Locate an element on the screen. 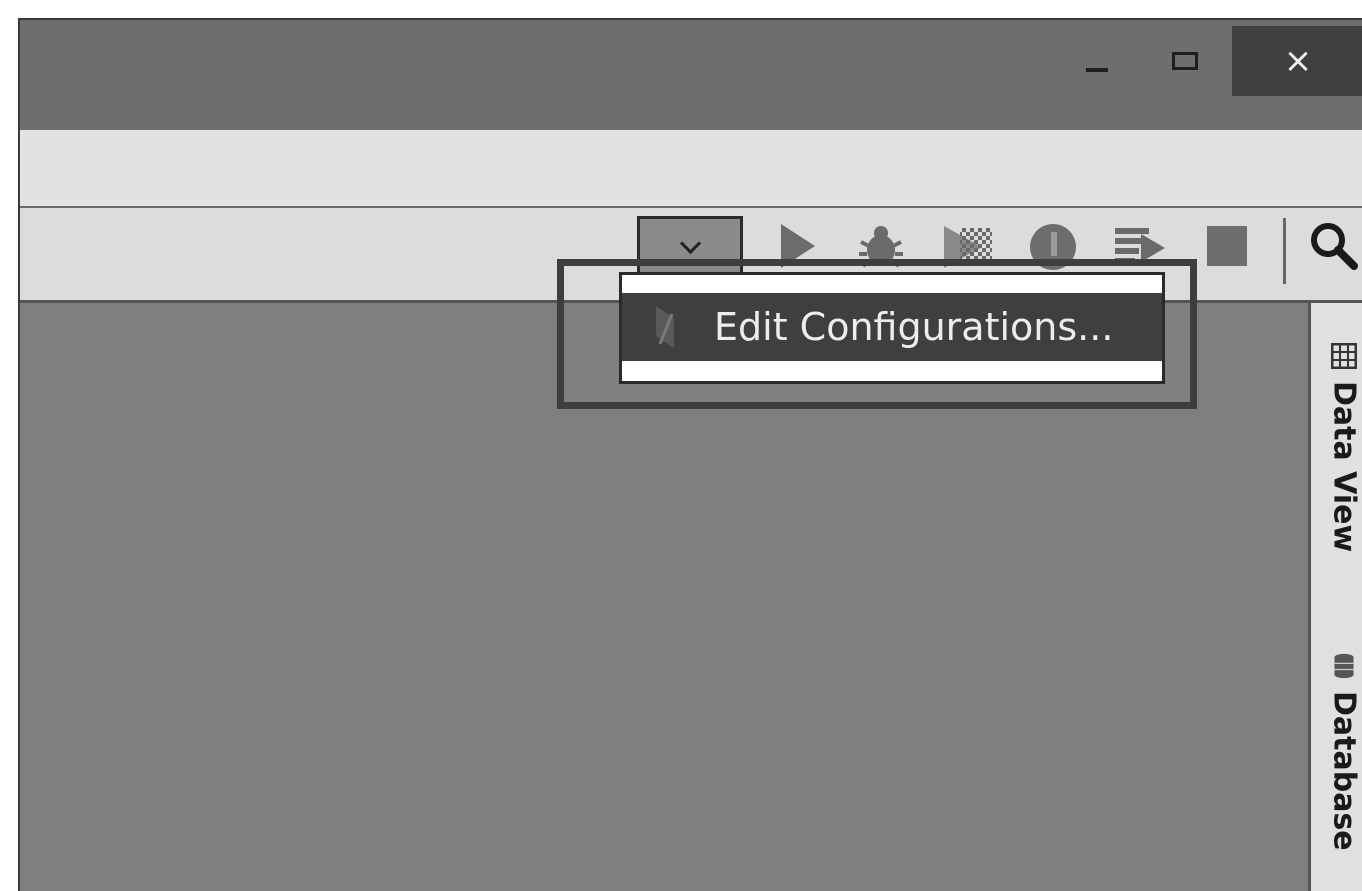  search-everywhere-button is located at coordinates (1334, 246).